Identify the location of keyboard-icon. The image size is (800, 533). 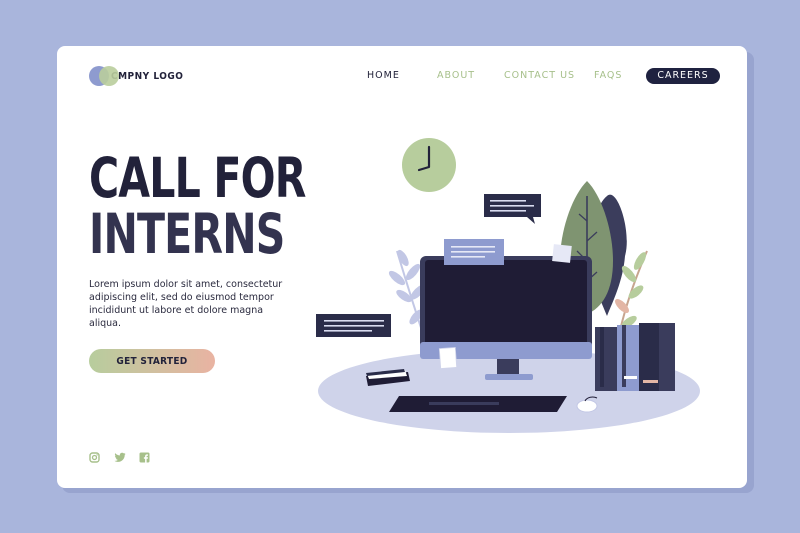
(478, 404).